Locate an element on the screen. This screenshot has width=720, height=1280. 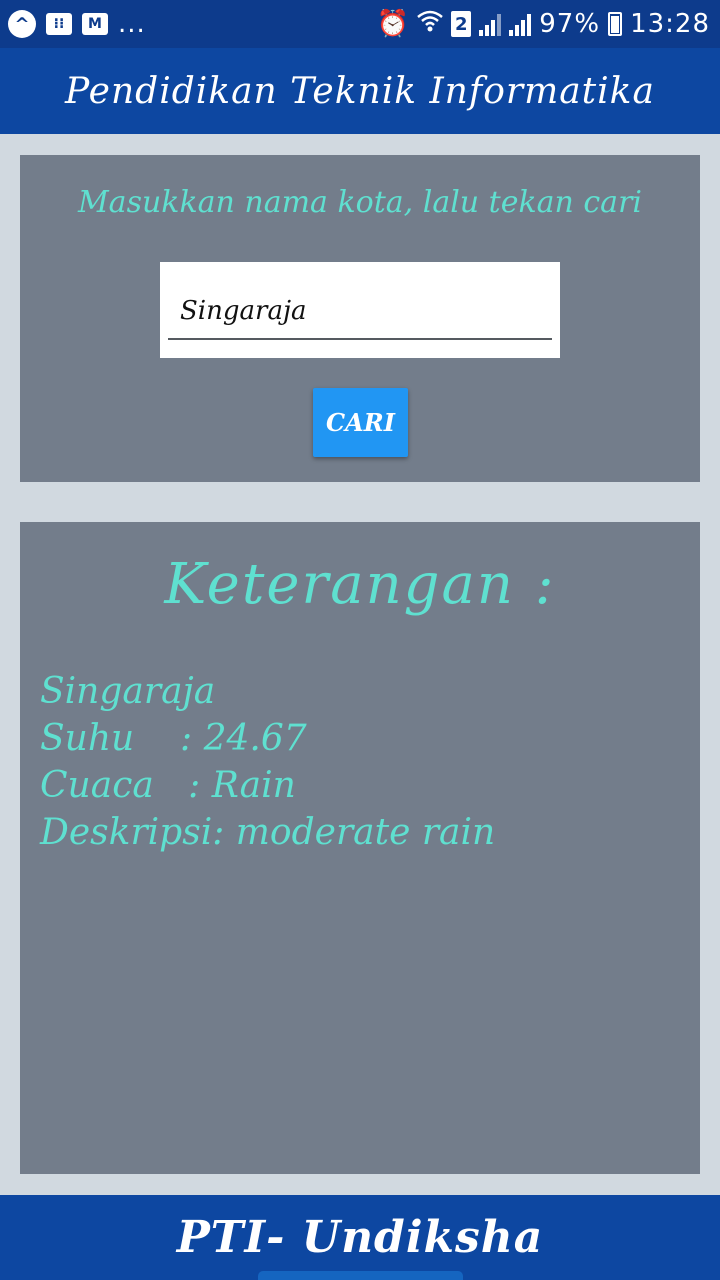
app-title: Pendidikan Teknik Informatika is located at coordinates (360, 91).